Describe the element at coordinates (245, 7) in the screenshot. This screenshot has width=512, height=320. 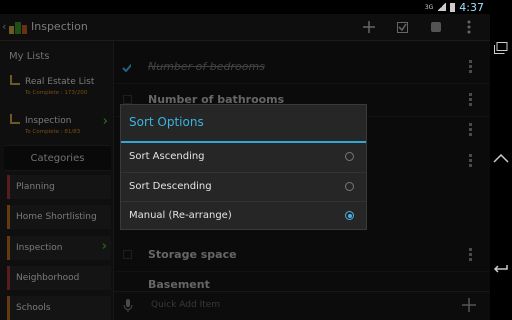
I see `status-bar: 3G 4:37` at that location.